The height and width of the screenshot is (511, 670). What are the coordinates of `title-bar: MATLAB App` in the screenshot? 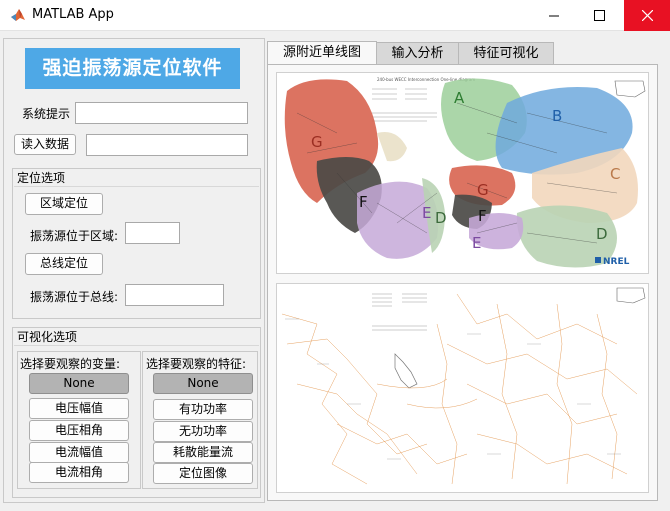 It's located at (335, 15).